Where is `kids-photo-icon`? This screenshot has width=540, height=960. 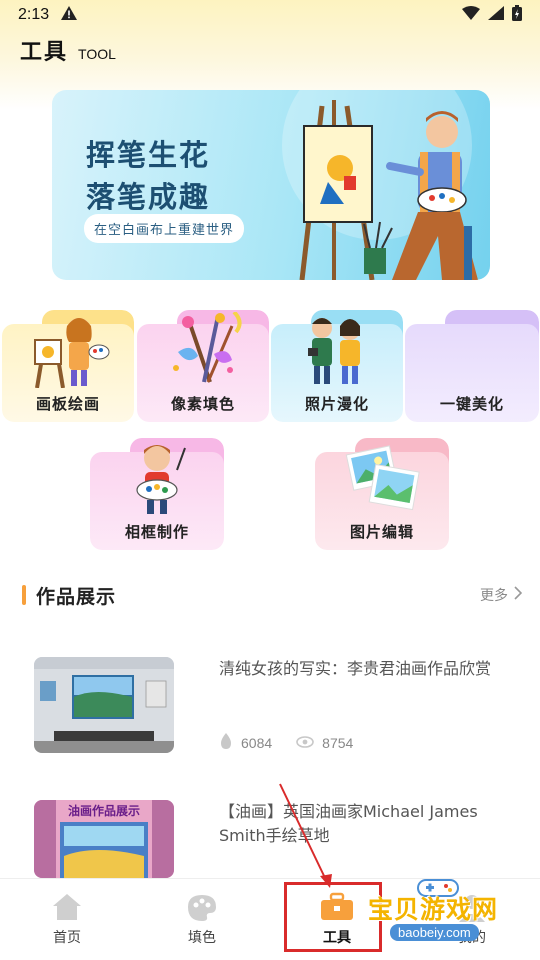 kids-photo-icon is located at coordinates (334, 351).